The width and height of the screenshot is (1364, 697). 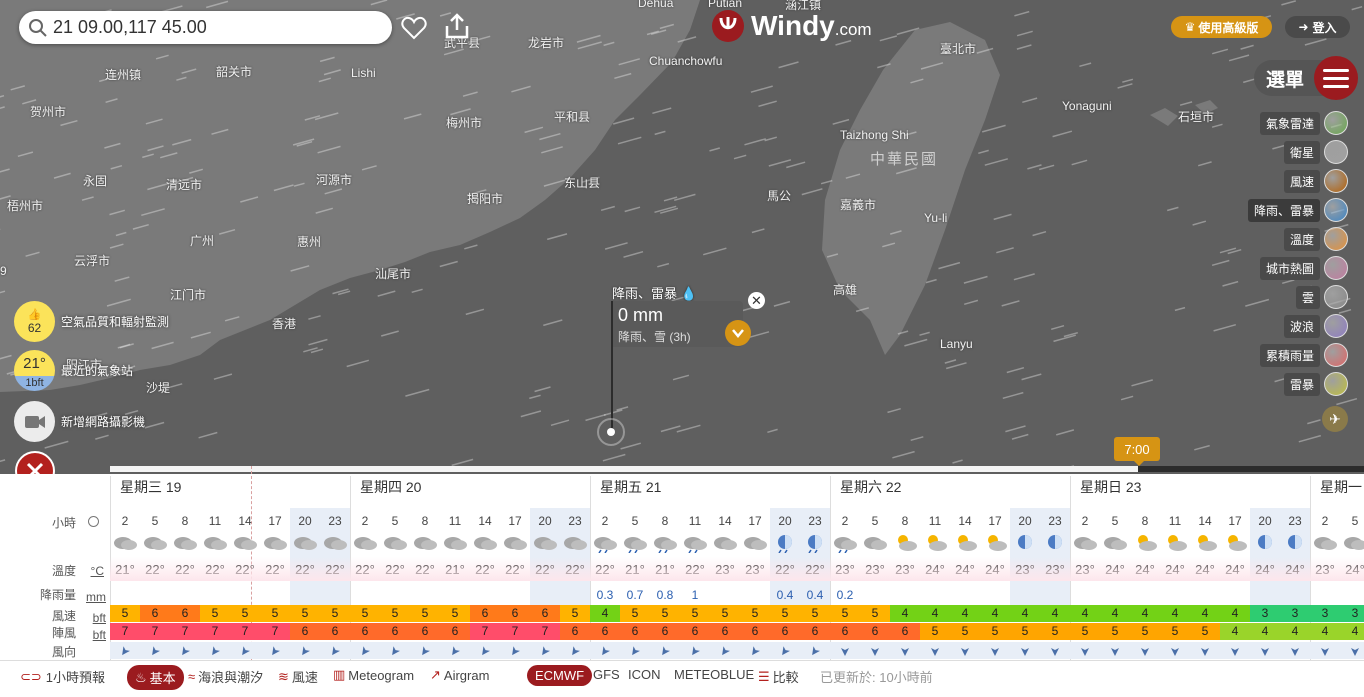 What do you see at coordinates (958, 49) in the screenshot?
I see `city-label: 臺北市` at bounding box center [958, 49].